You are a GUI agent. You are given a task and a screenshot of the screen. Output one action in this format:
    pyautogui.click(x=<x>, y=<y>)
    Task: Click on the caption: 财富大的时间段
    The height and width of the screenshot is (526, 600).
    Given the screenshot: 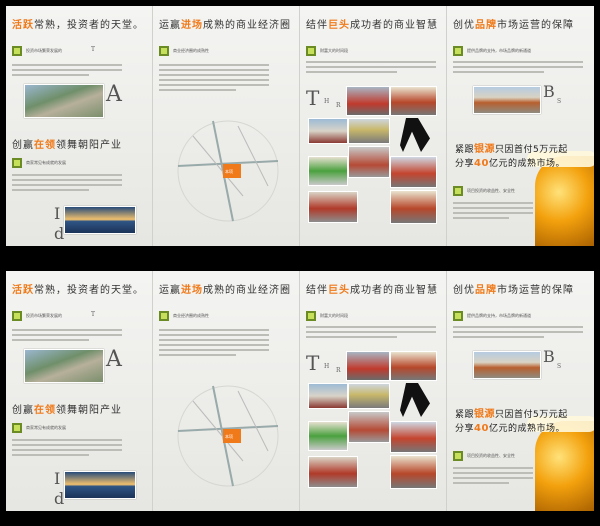 What is the action you would take?
    pyautogui.click(x=334, y=315)
    